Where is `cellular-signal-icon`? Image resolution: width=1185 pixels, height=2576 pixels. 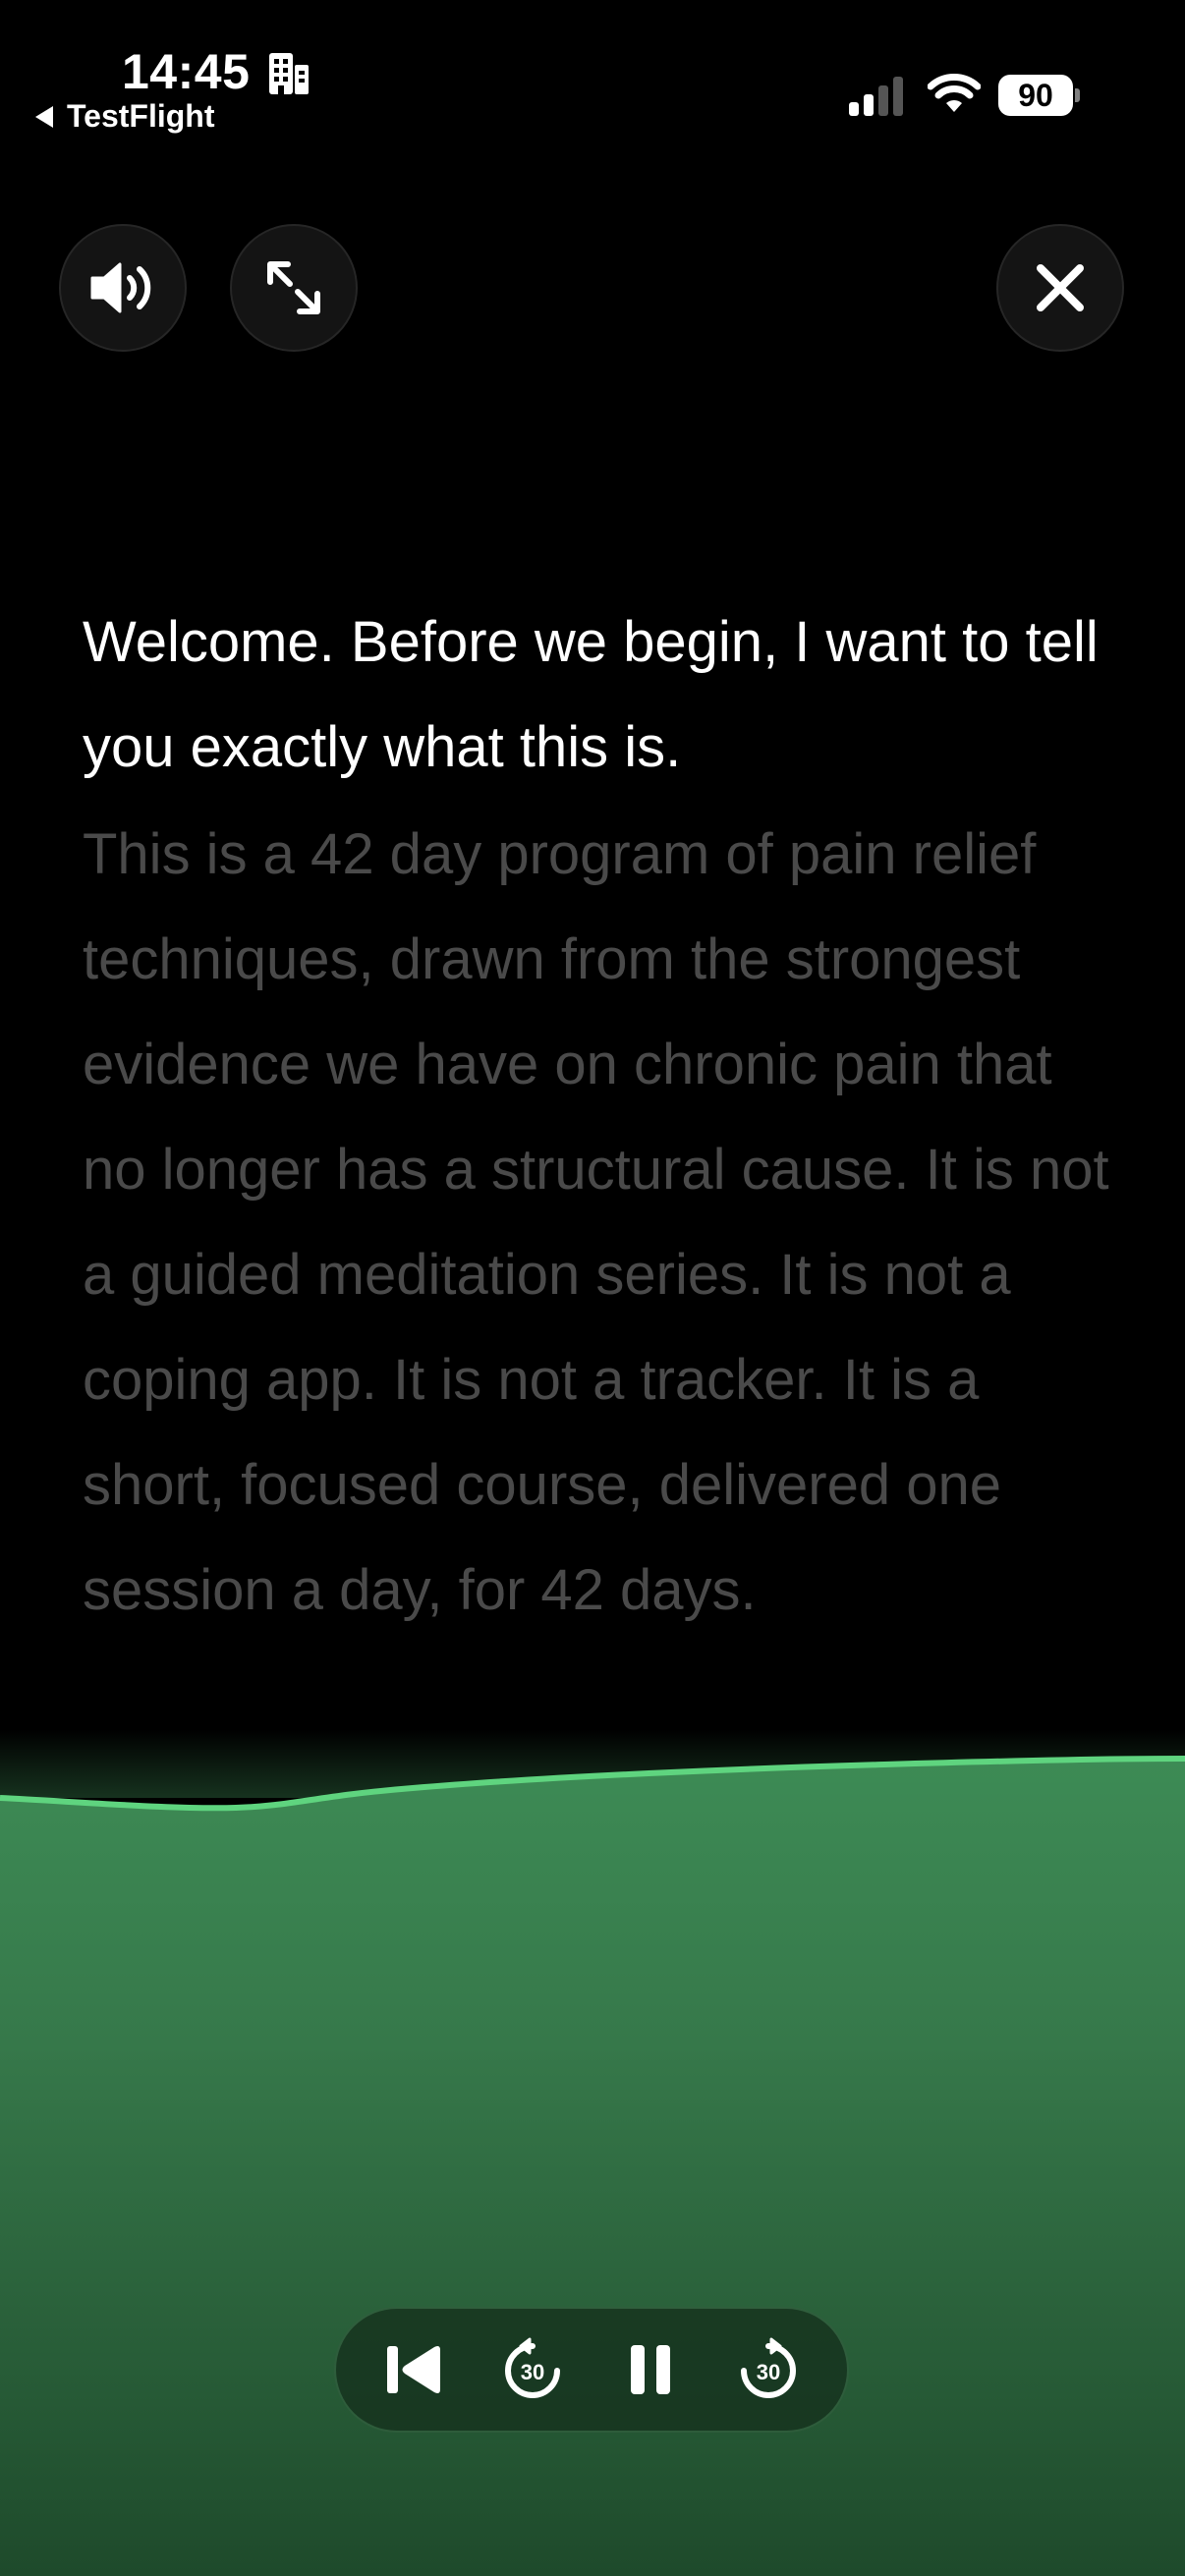
cellular-signal-icon is located at coordinates (876, 96).